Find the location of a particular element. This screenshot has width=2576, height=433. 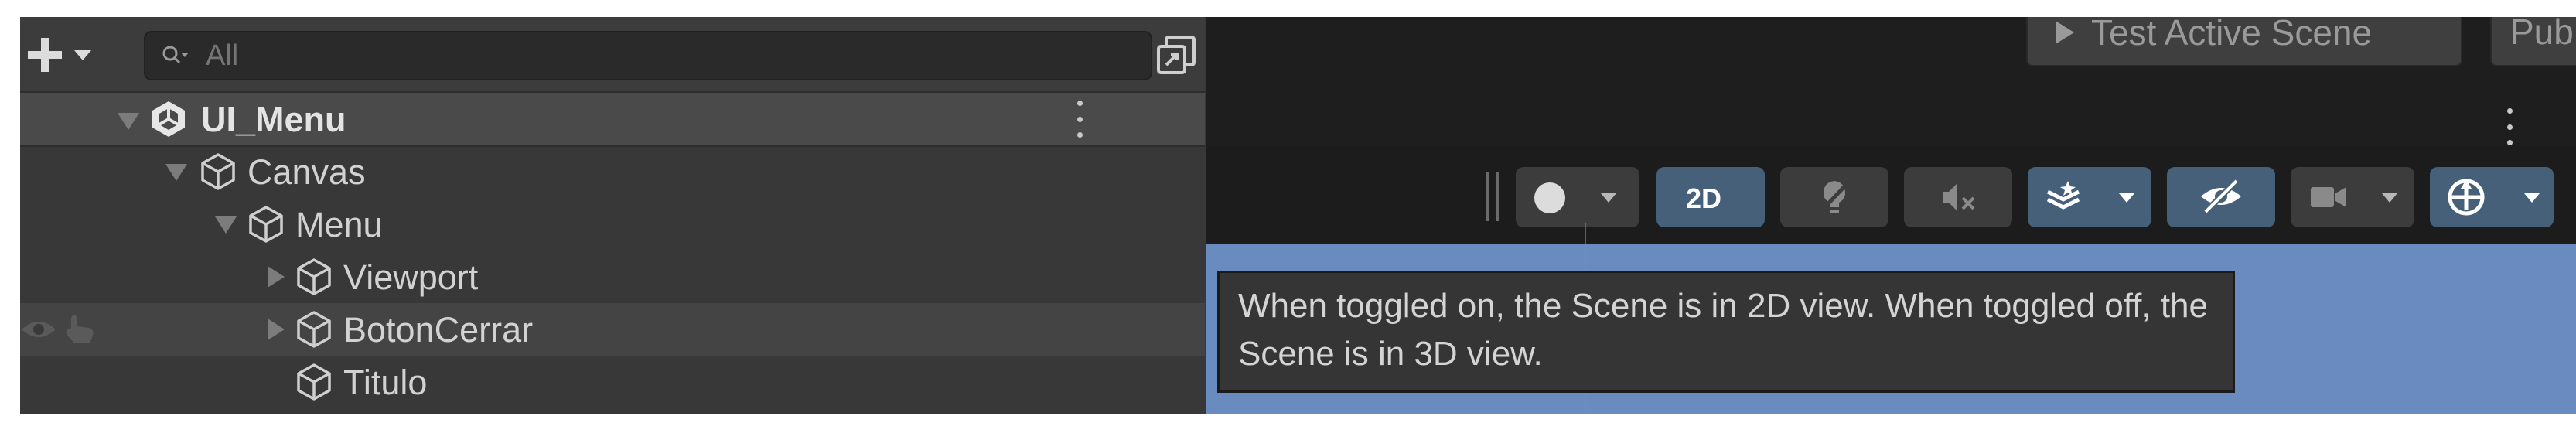

effects-icon is located at coordinates (2063, 195).